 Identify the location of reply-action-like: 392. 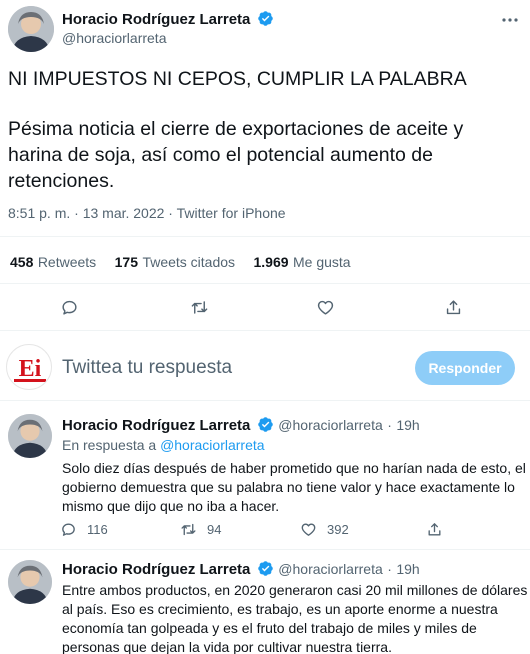
(324, 529).